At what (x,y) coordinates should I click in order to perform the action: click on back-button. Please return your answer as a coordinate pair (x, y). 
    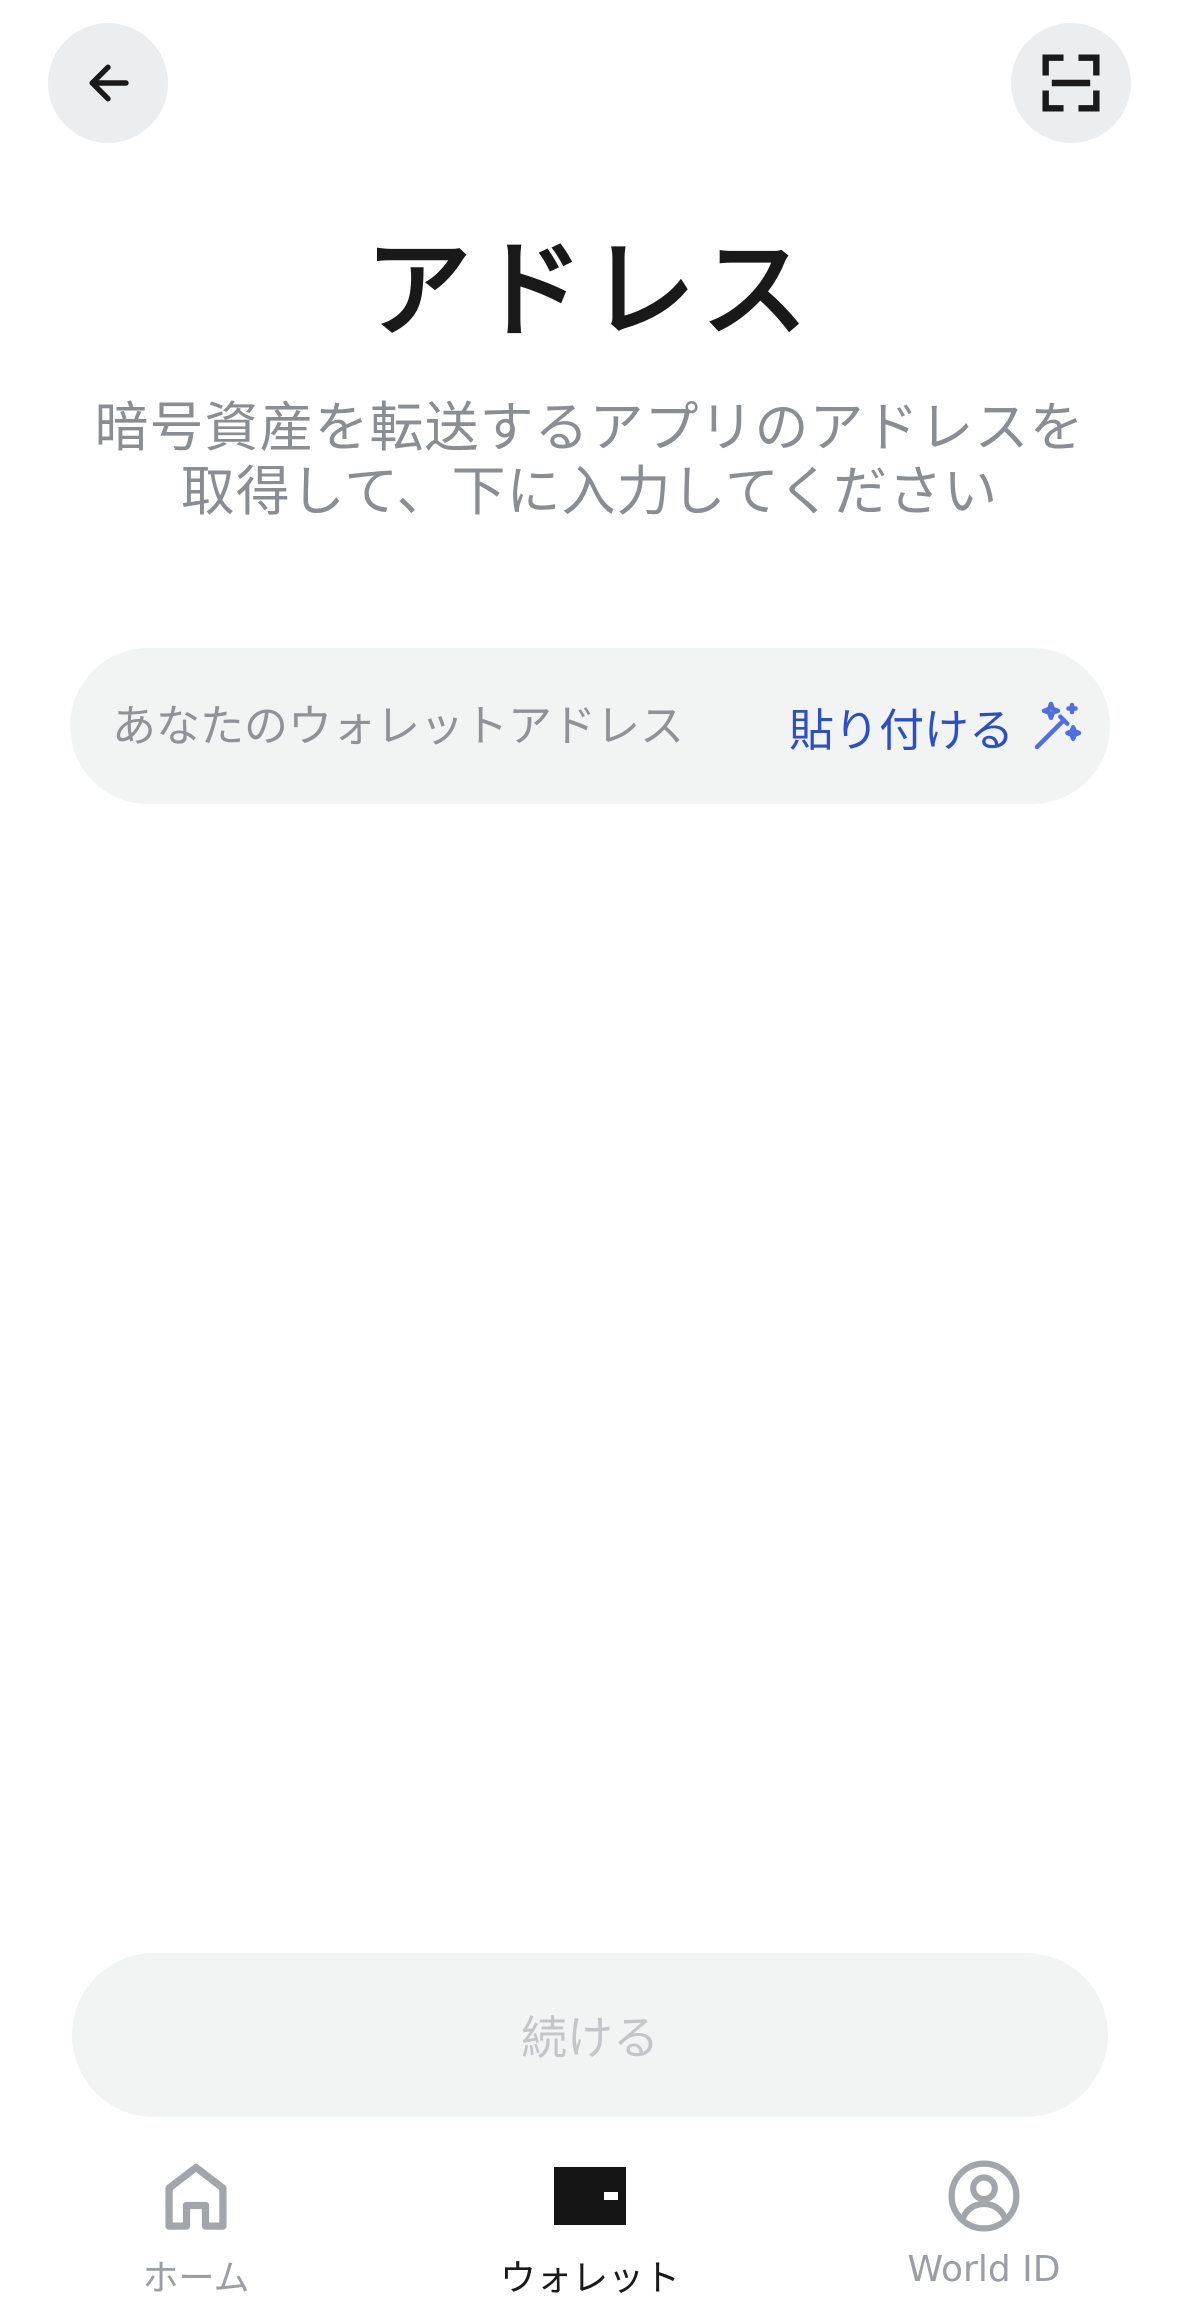
    Looking at the image, I should click on (108, 83).